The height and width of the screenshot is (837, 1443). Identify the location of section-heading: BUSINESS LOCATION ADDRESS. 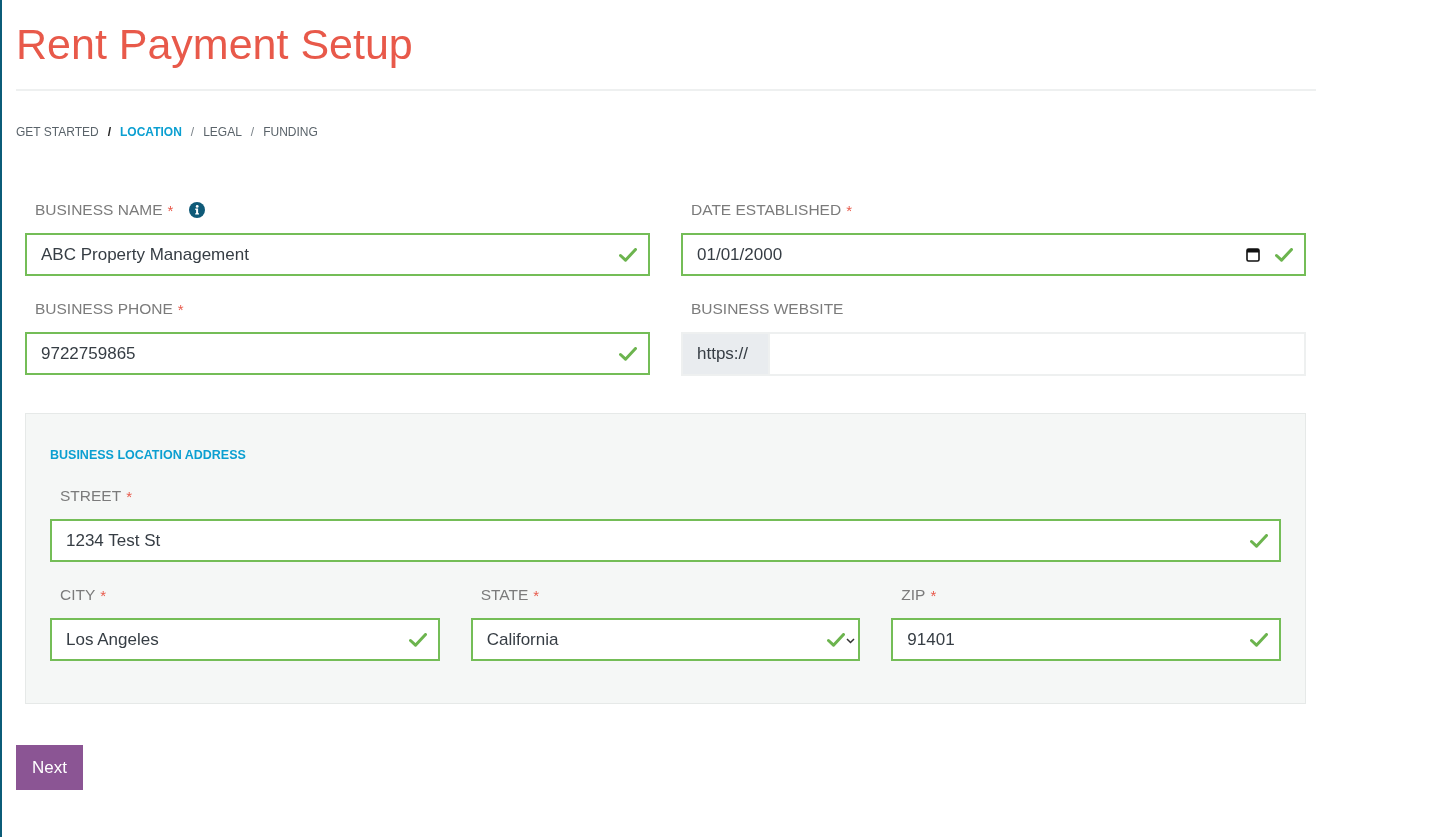
(148, 455).